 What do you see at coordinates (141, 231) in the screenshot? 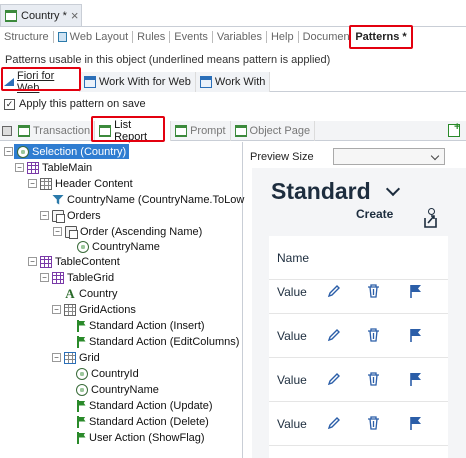
I see `node-label: Order (Ascending Name)` at bounding box center [141, 231].